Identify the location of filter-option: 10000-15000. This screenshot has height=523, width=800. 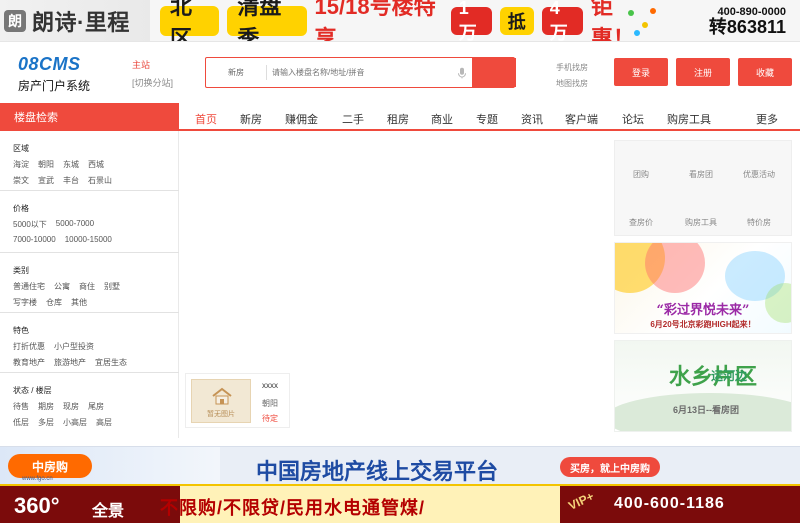
(88, 239).